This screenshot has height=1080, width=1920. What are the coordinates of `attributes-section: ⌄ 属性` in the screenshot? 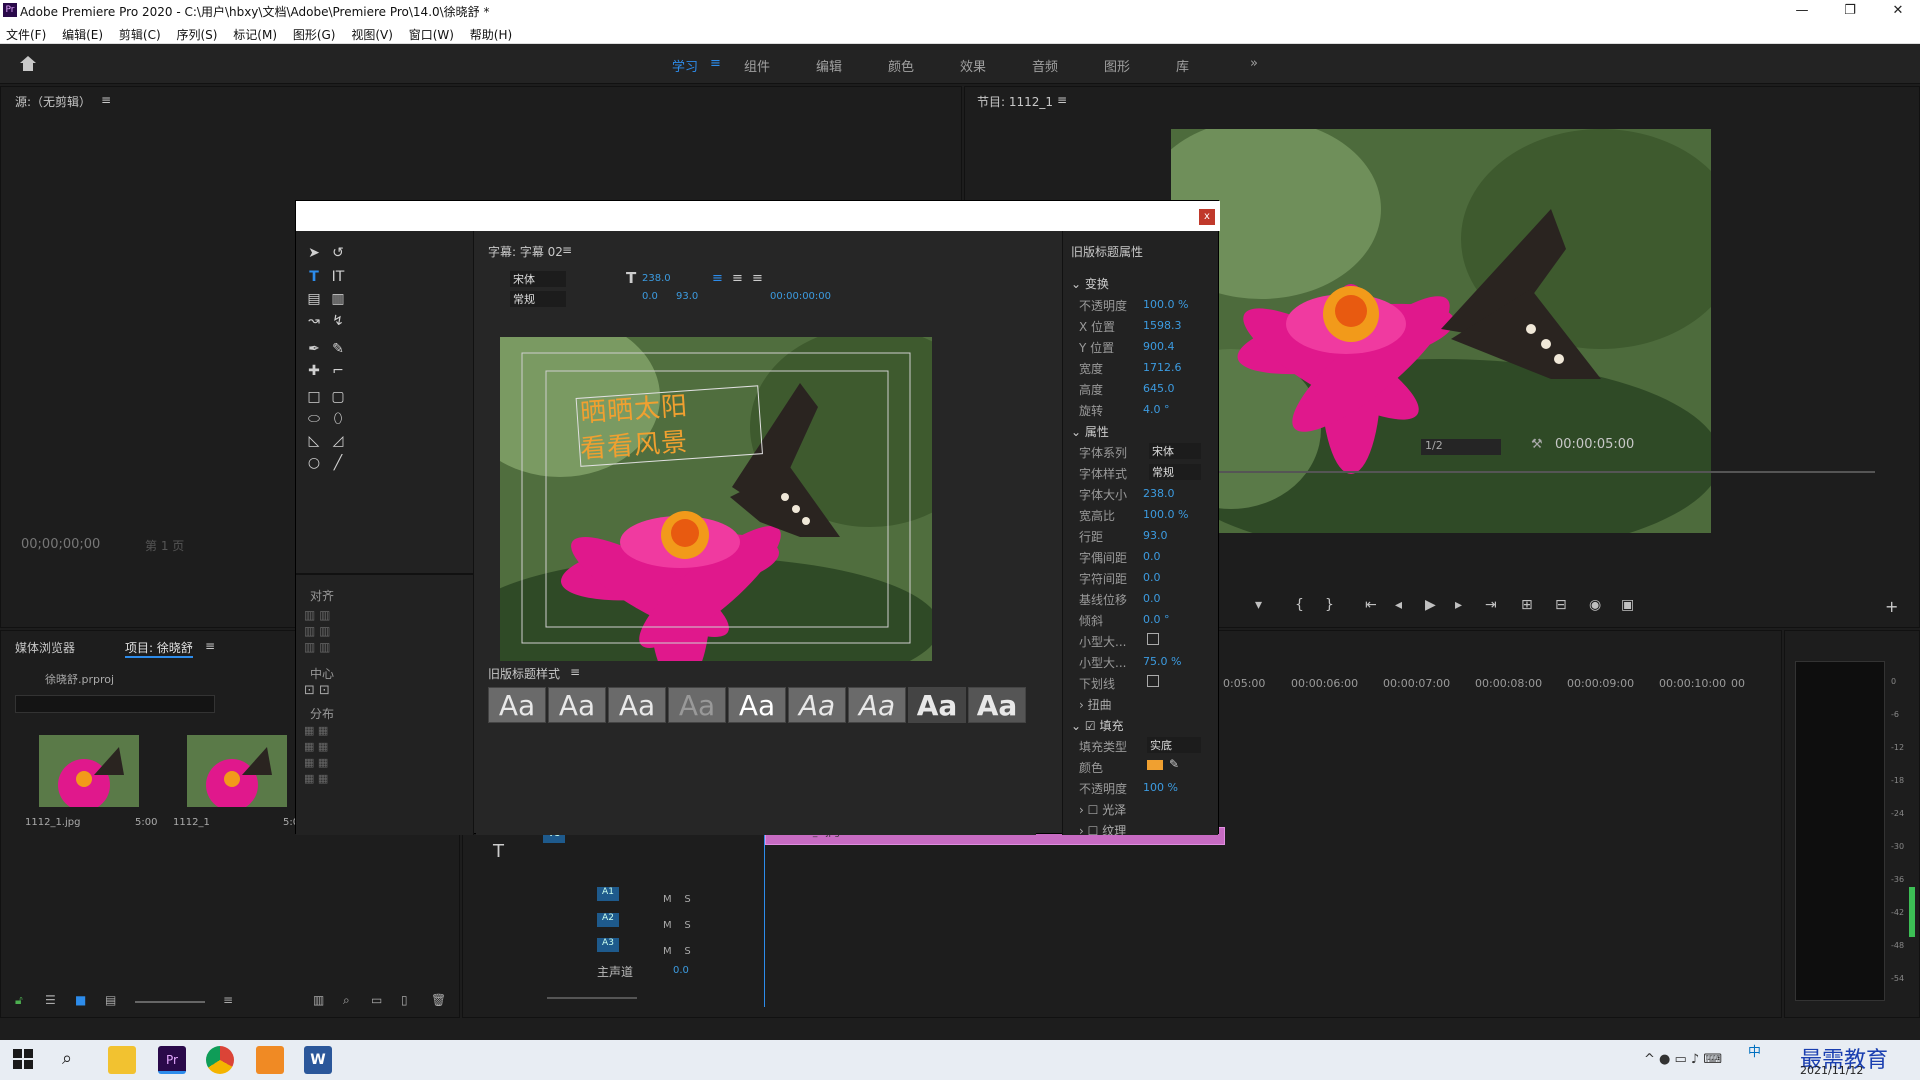 It's located at (1090, 431).